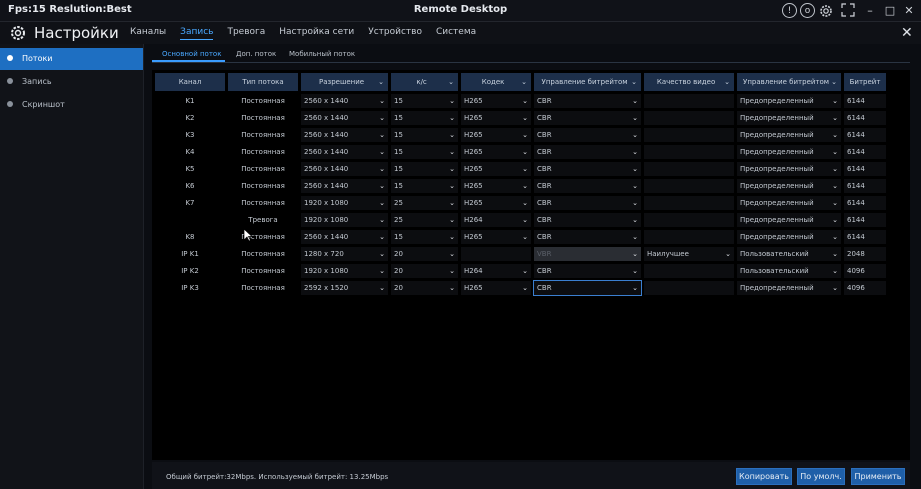  Describe the element at coordinates (890, 11) in the screenshot. I see `maximize-icon: □` at that location.